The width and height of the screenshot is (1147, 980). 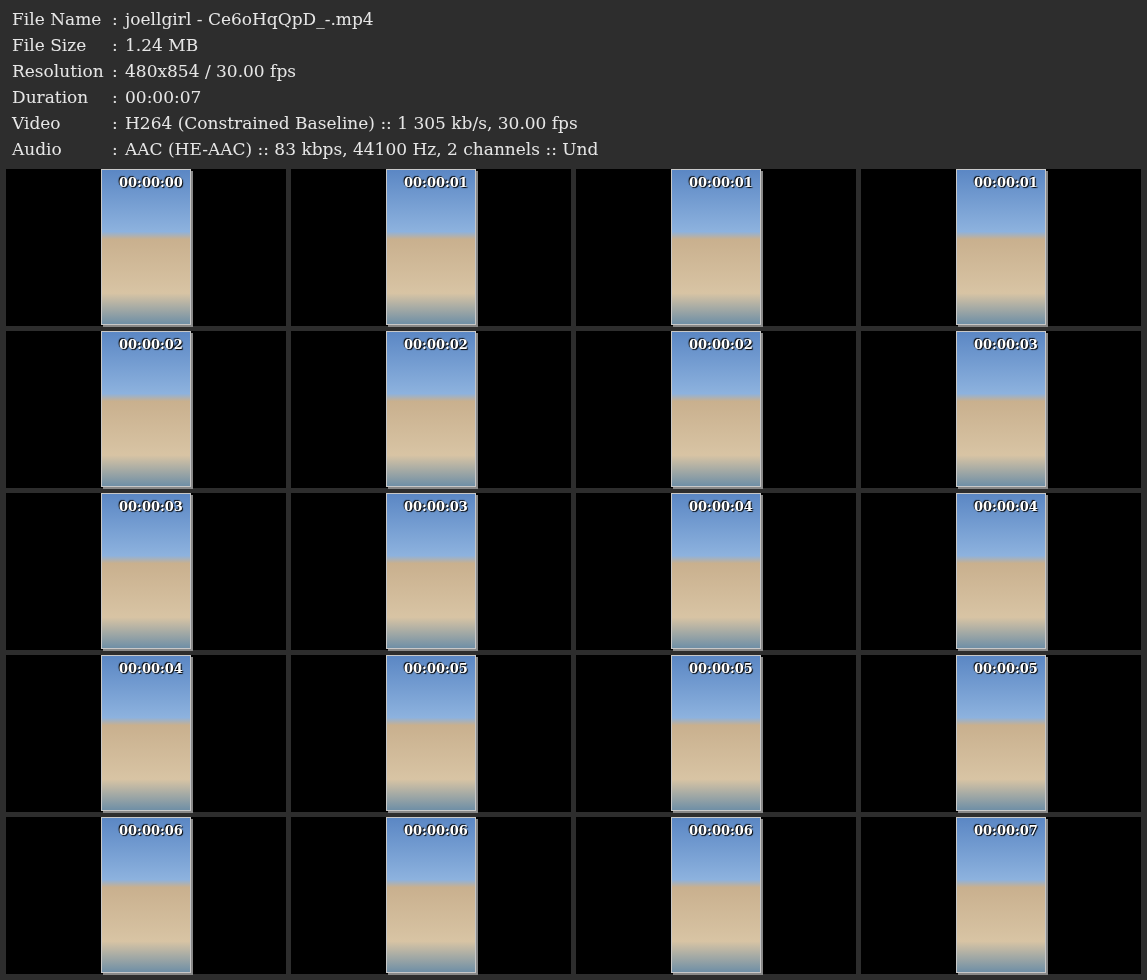 What do you see at coordinates (51, 97) in the screenshot?
I see `info-label: Duration` at bounding box center [51, 97].